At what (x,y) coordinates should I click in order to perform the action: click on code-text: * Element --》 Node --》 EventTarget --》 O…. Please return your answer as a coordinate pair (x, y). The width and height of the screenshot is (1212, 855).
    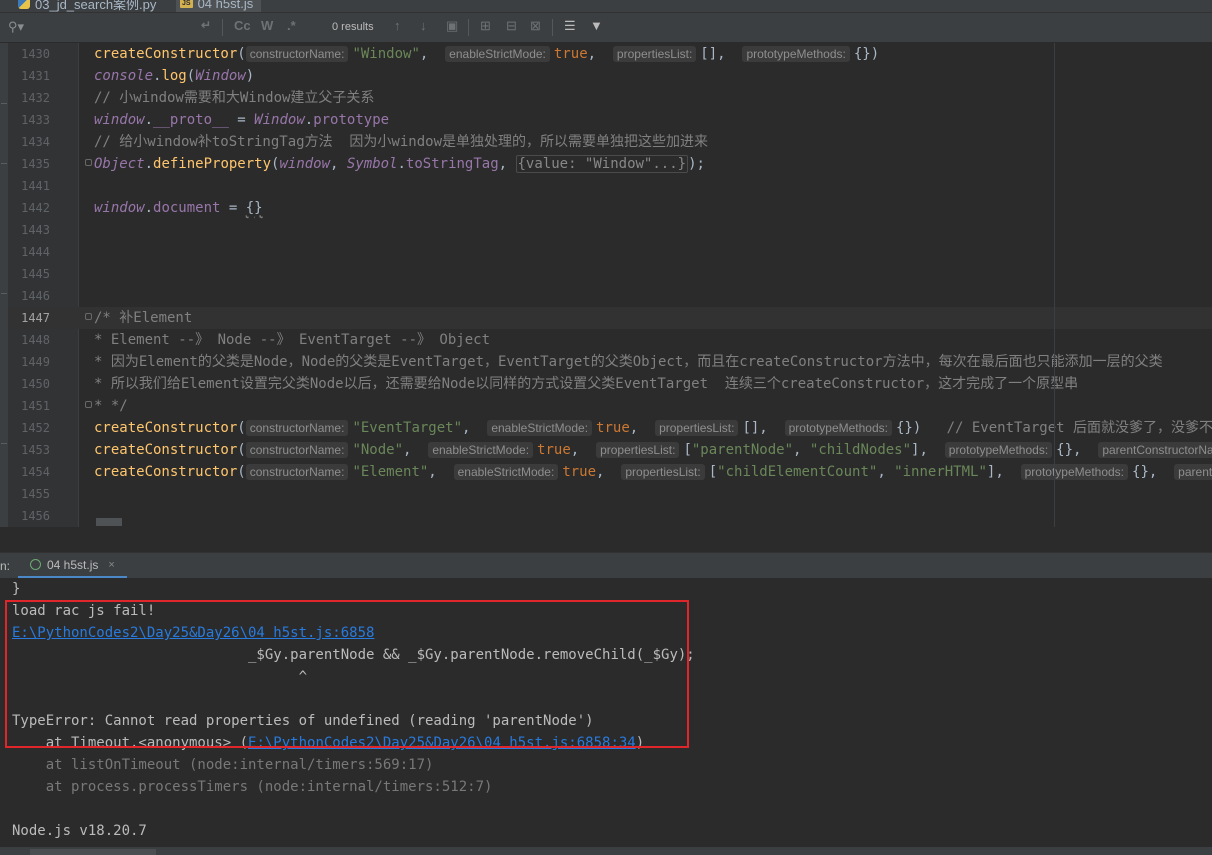
    Looking at the image, I should click on (292, 340).